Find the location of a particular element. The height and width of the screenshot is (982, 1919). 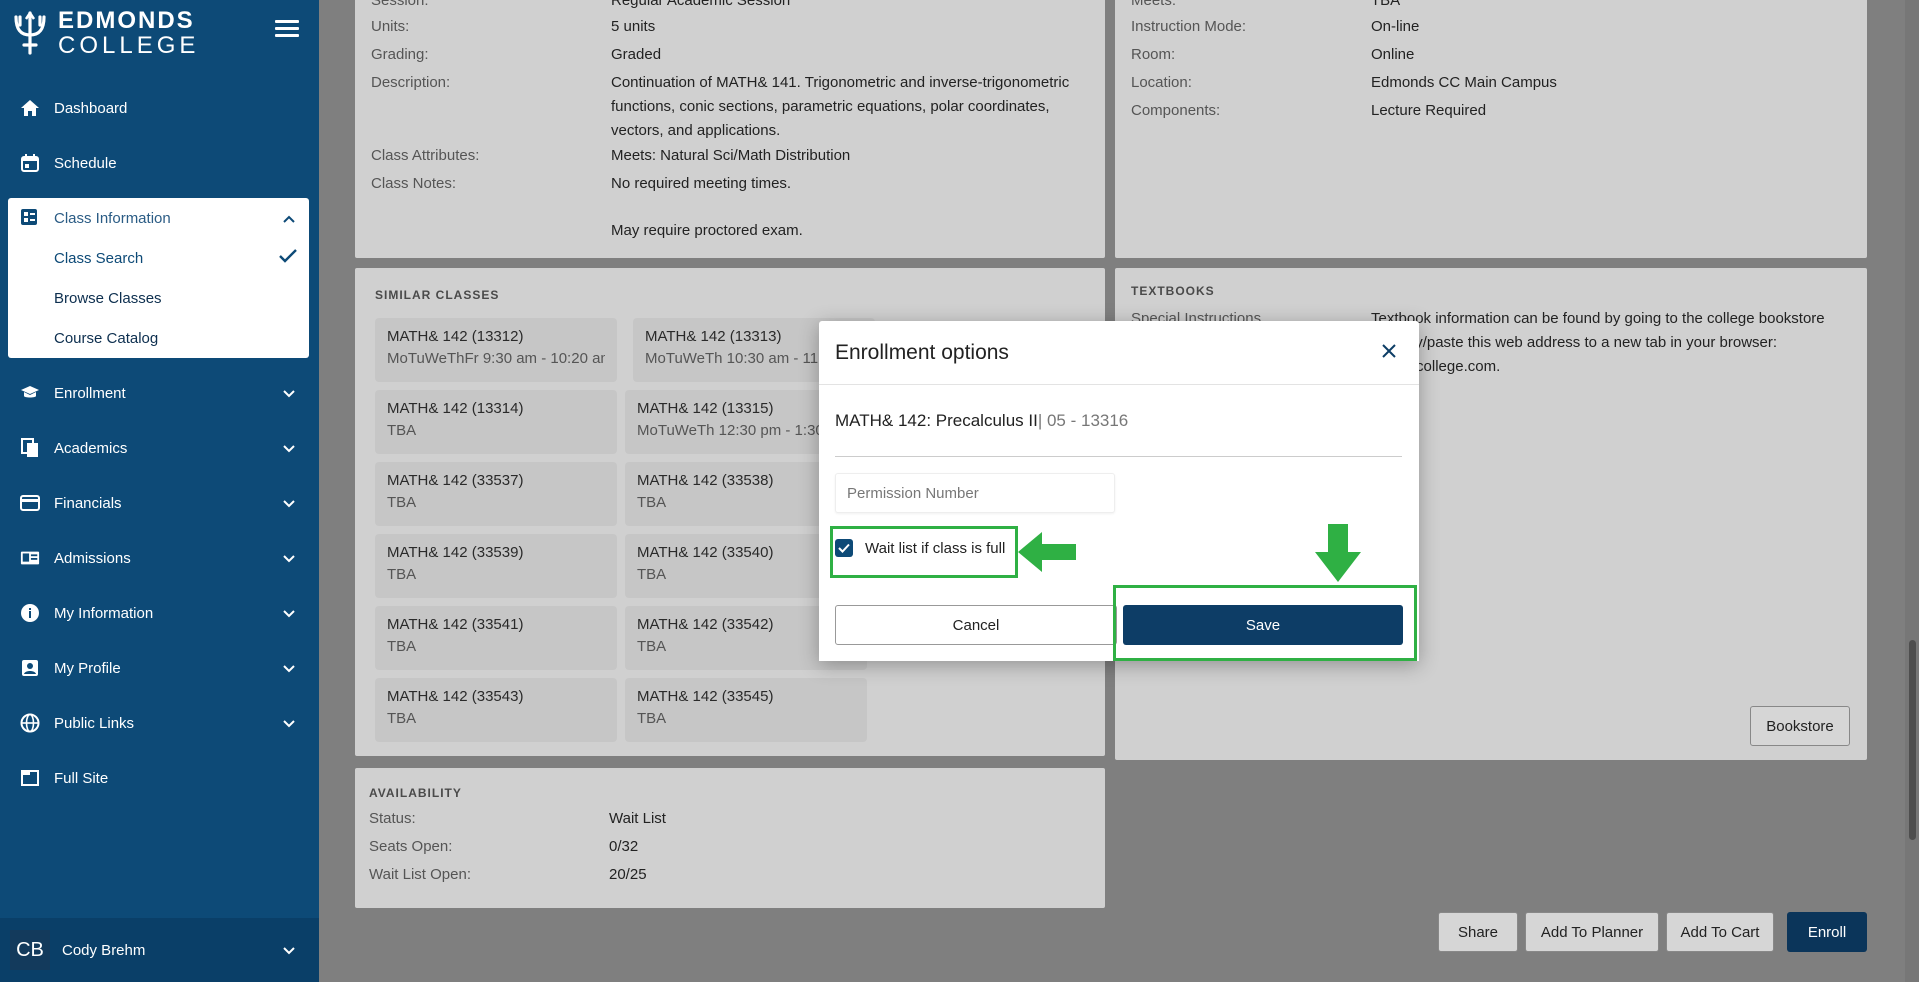

sidebar-item-my-profile: My Profile is located at coordinates (158, 668).